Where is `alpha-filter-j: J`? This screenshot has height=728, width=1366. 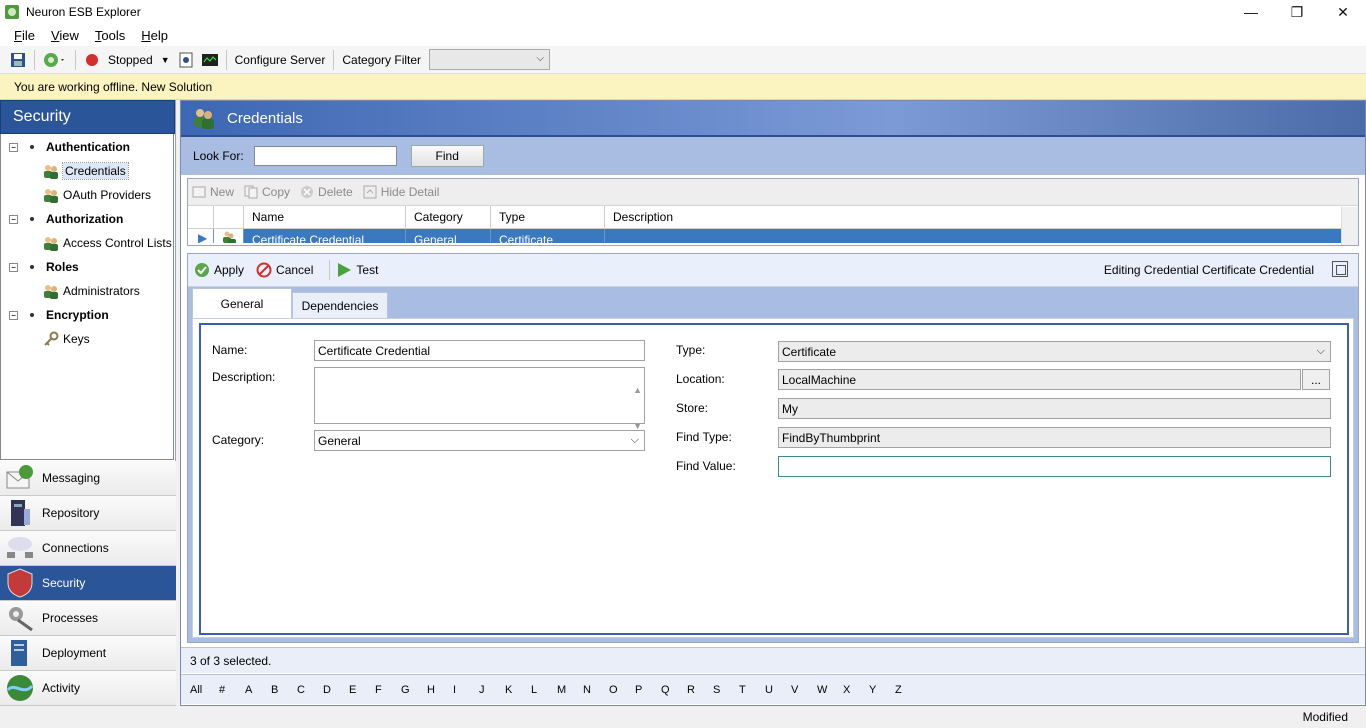 alpha-filter-j: J is located at coordinates (492, 690).